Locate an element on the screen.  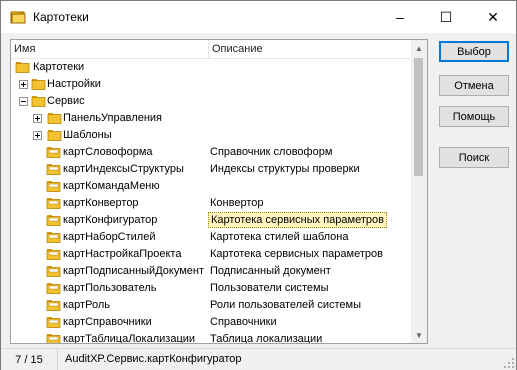
tree-item-name: Настройки is located at coordinates (74, 84).